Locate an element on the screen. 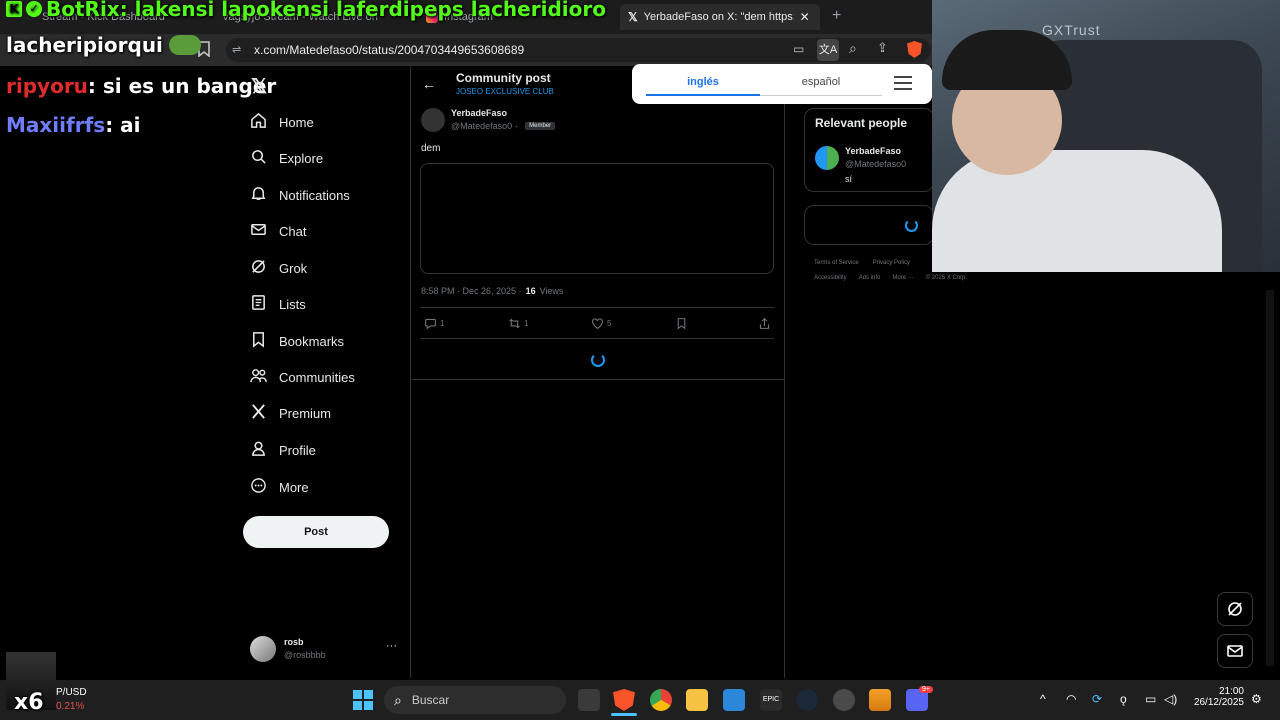 This screenshot has width=1280, height=720. person-handle: @Matedefaso0 is located at coordinates (875, 164).